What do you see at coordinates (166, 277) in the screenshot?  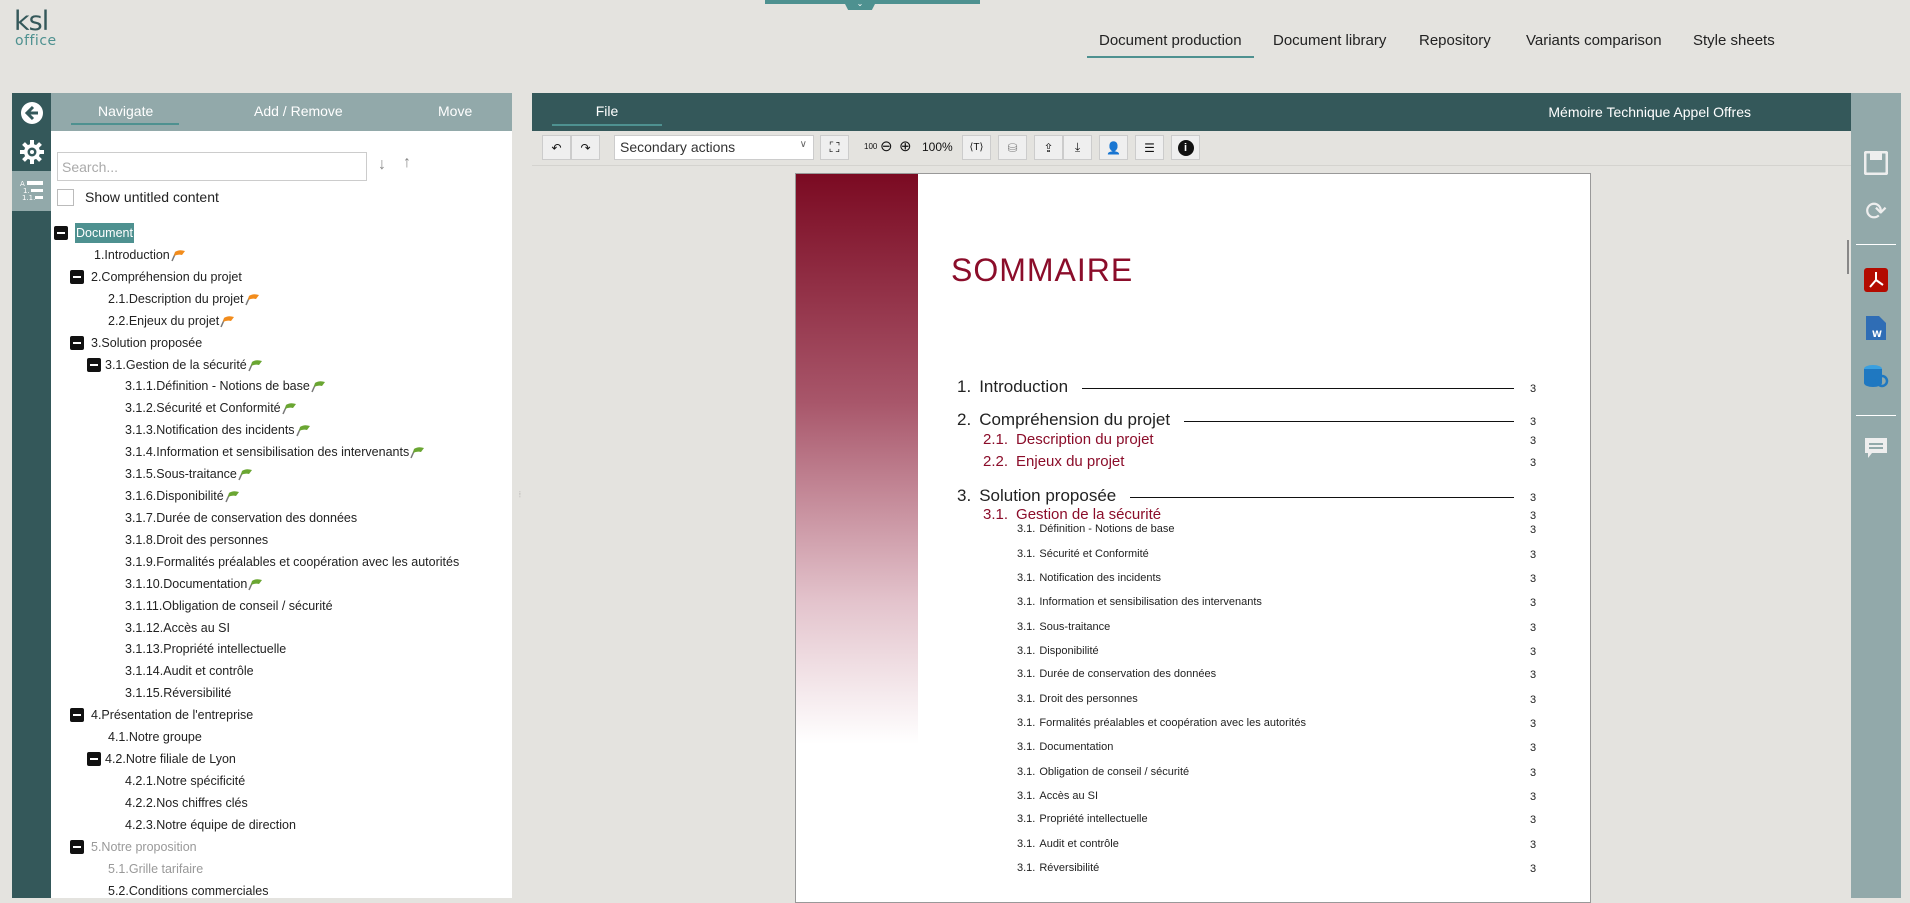 I see `tree-item: 2.Compréhension du projet` at bounding box center [166, 277].